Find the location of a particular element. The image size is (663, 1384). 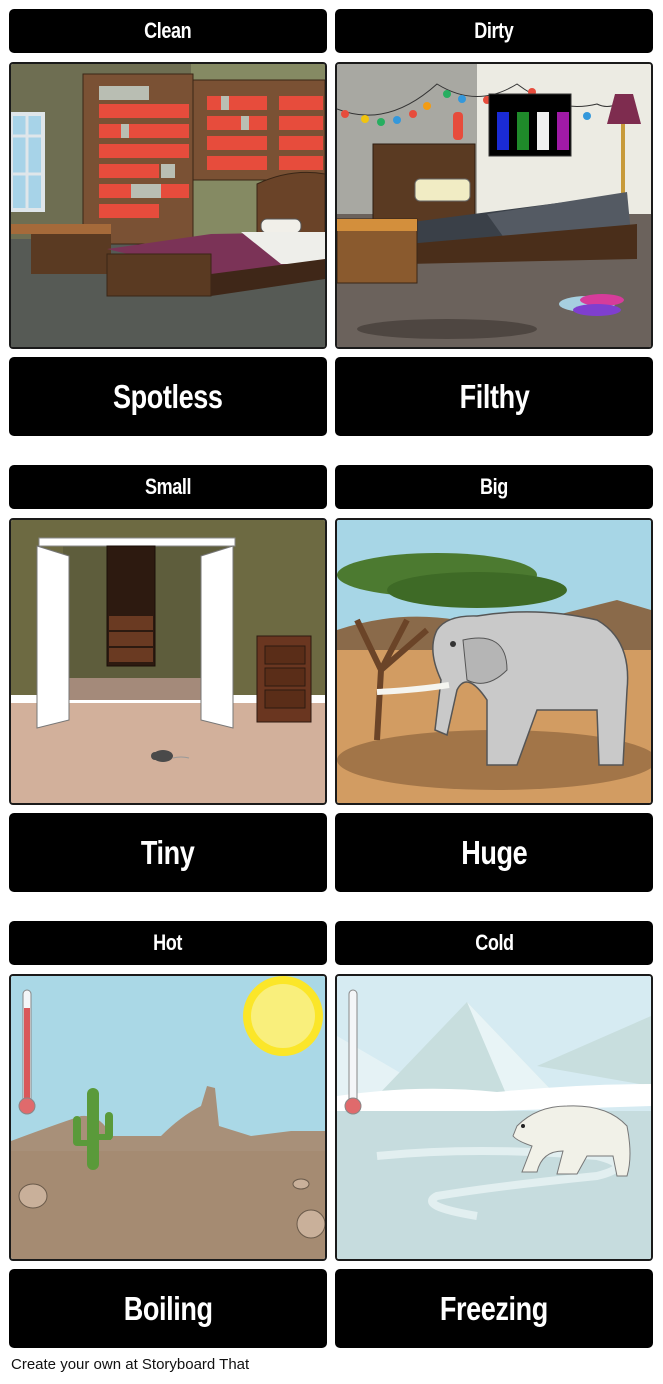

cell-title: Small is located at coordinates (168, 487).